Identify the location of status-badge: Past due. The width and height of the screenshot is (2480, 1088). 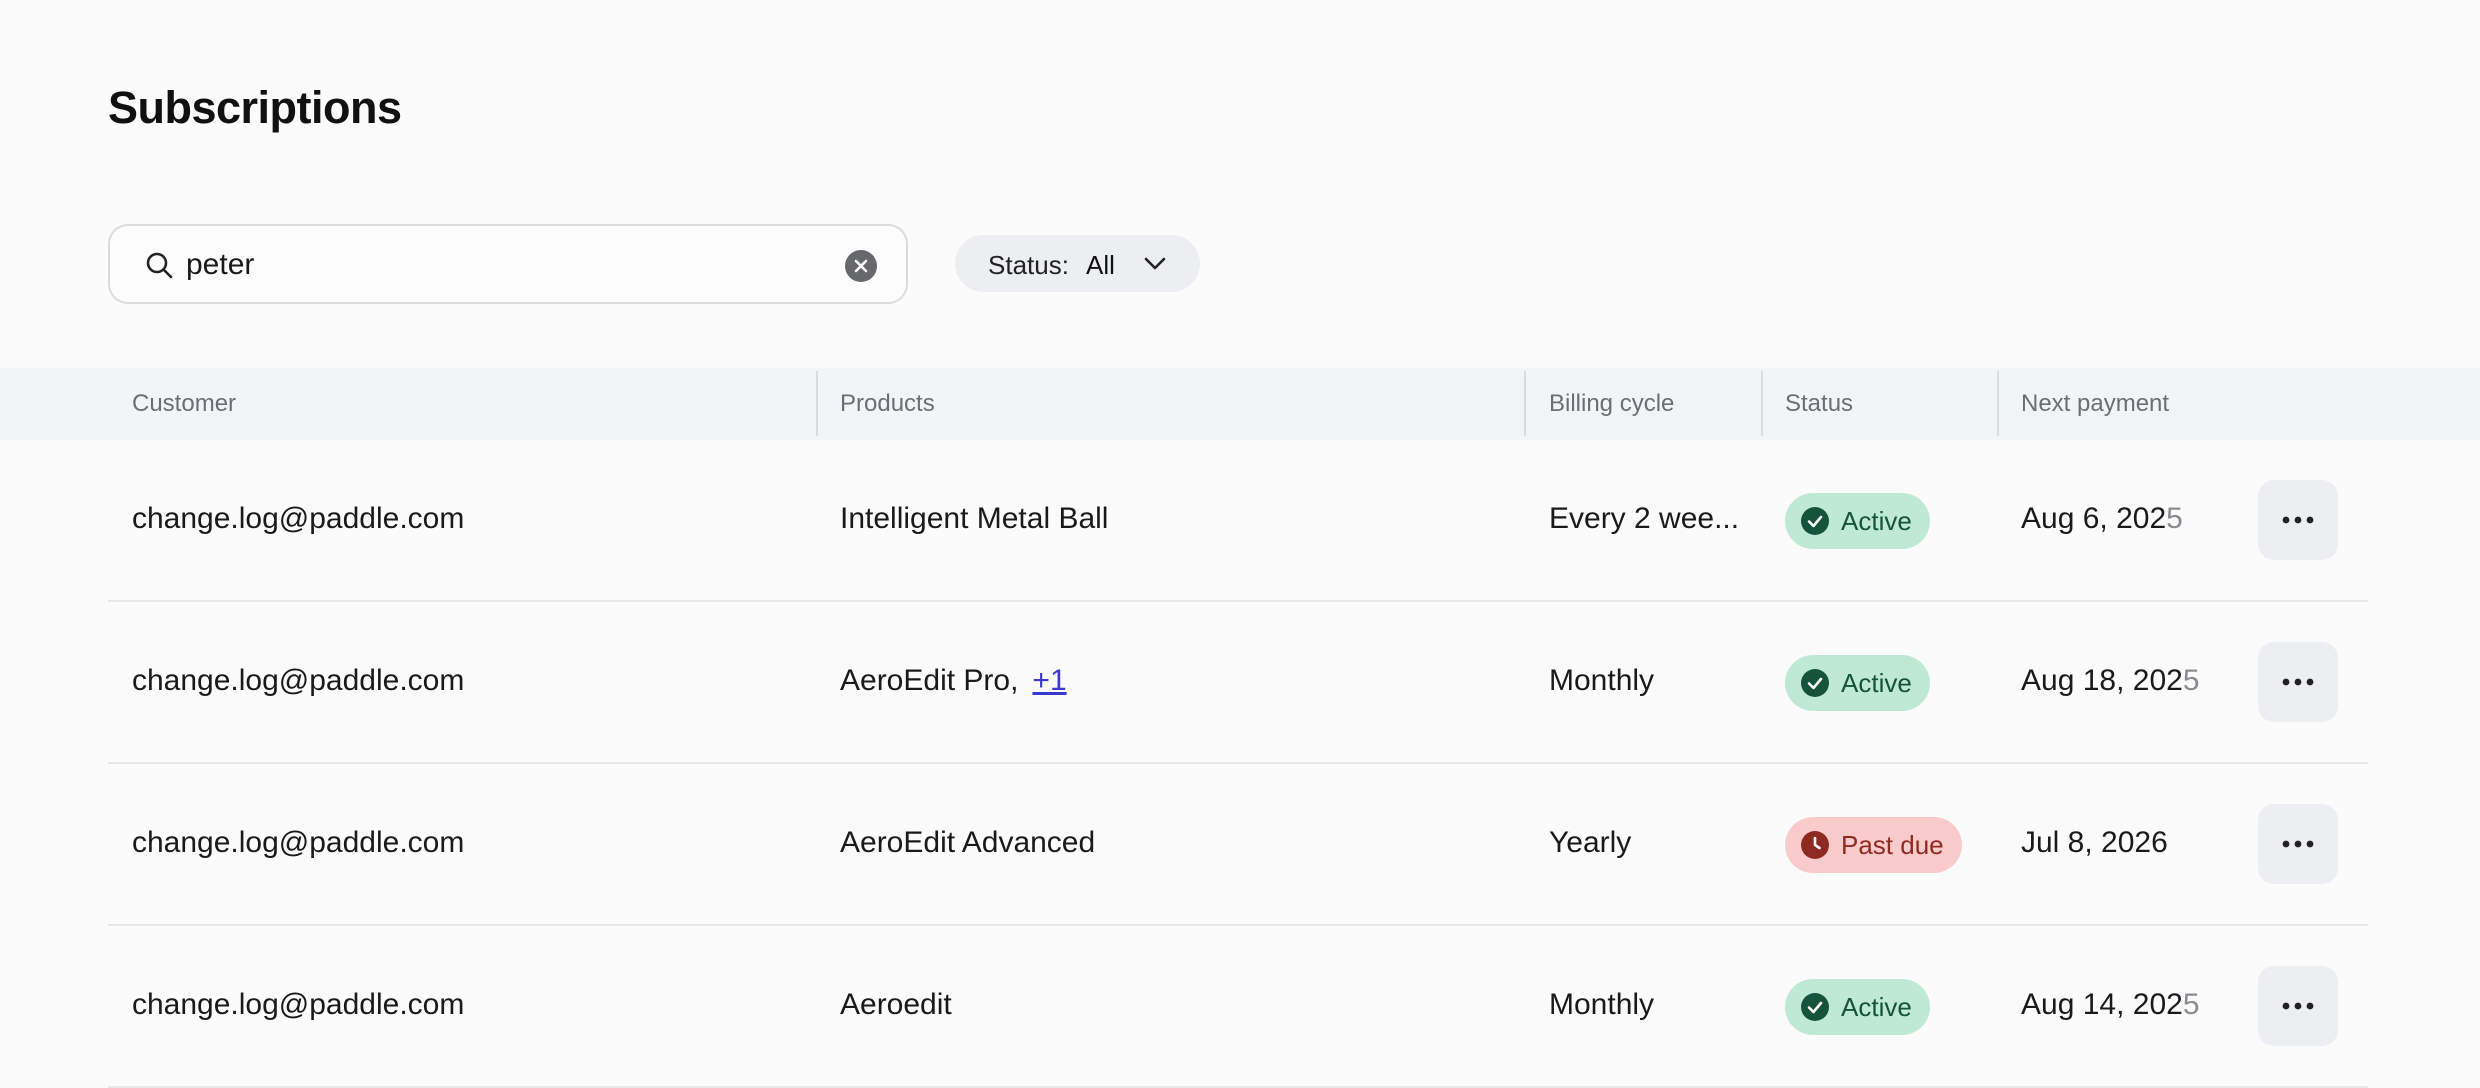
(1873, 845).